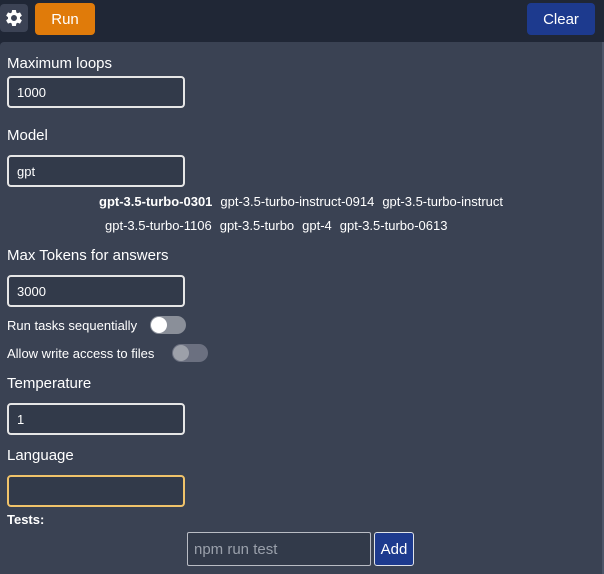 Image resolution: width=604 pixels, height=574 pixels. I want to click on write-access-toggle, so click(190, 353).